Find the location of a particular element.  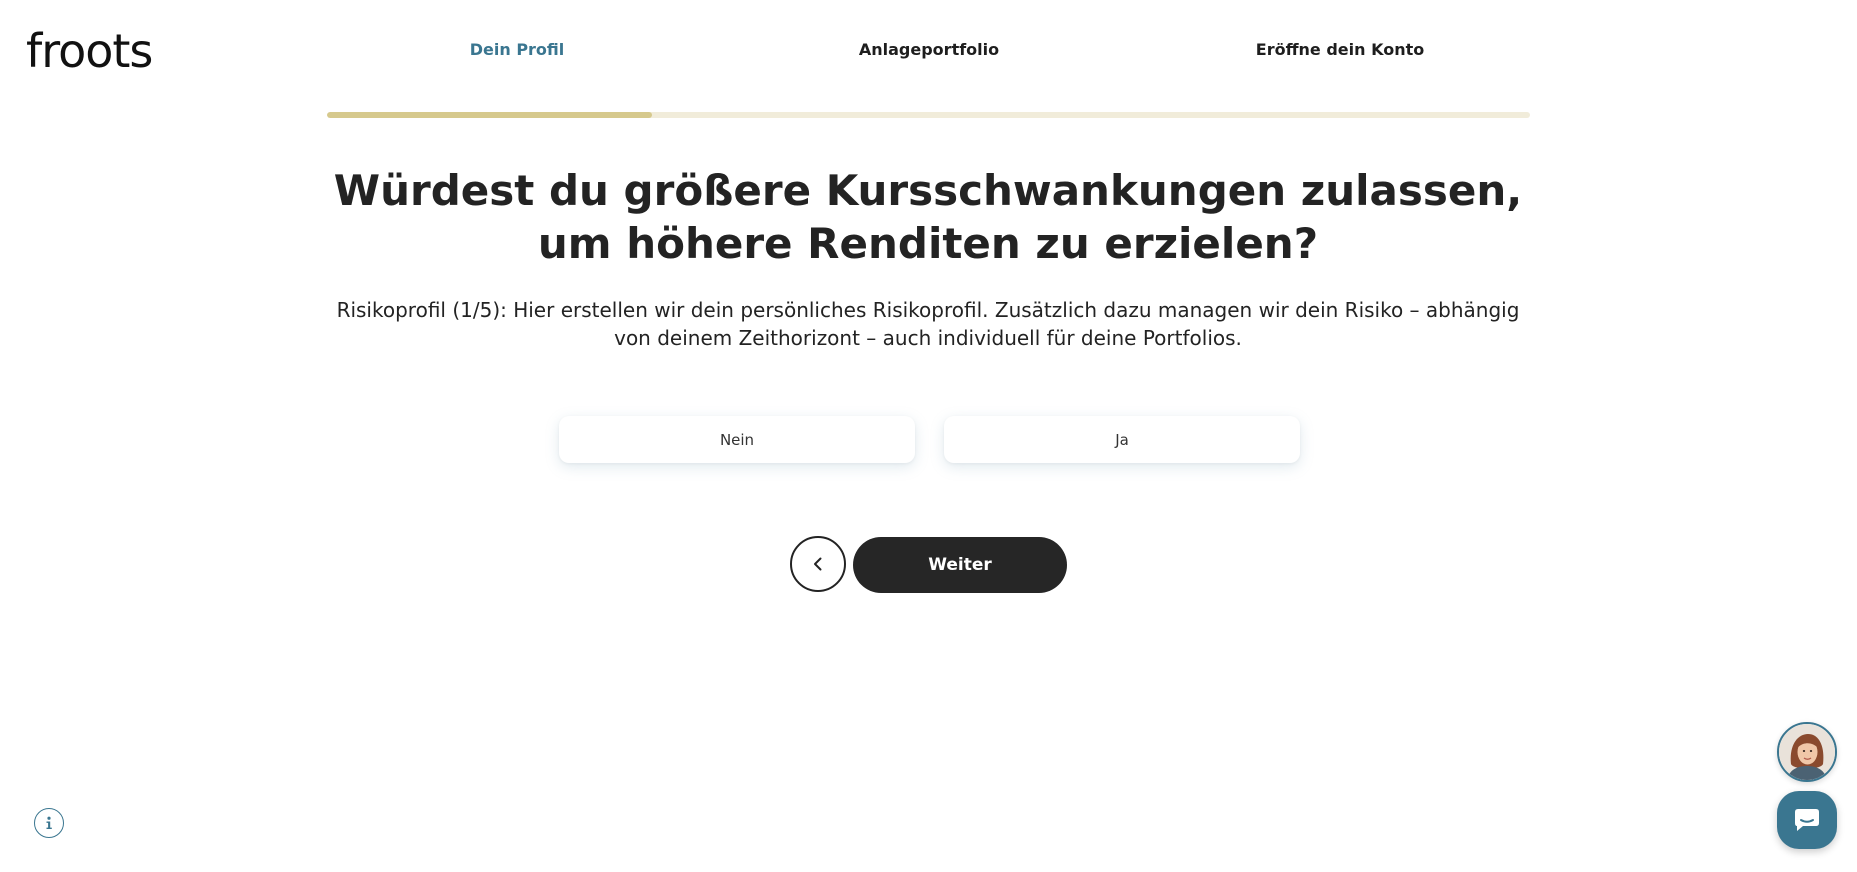

avatar-portrait-icon is located at coordinates (1807, 752).